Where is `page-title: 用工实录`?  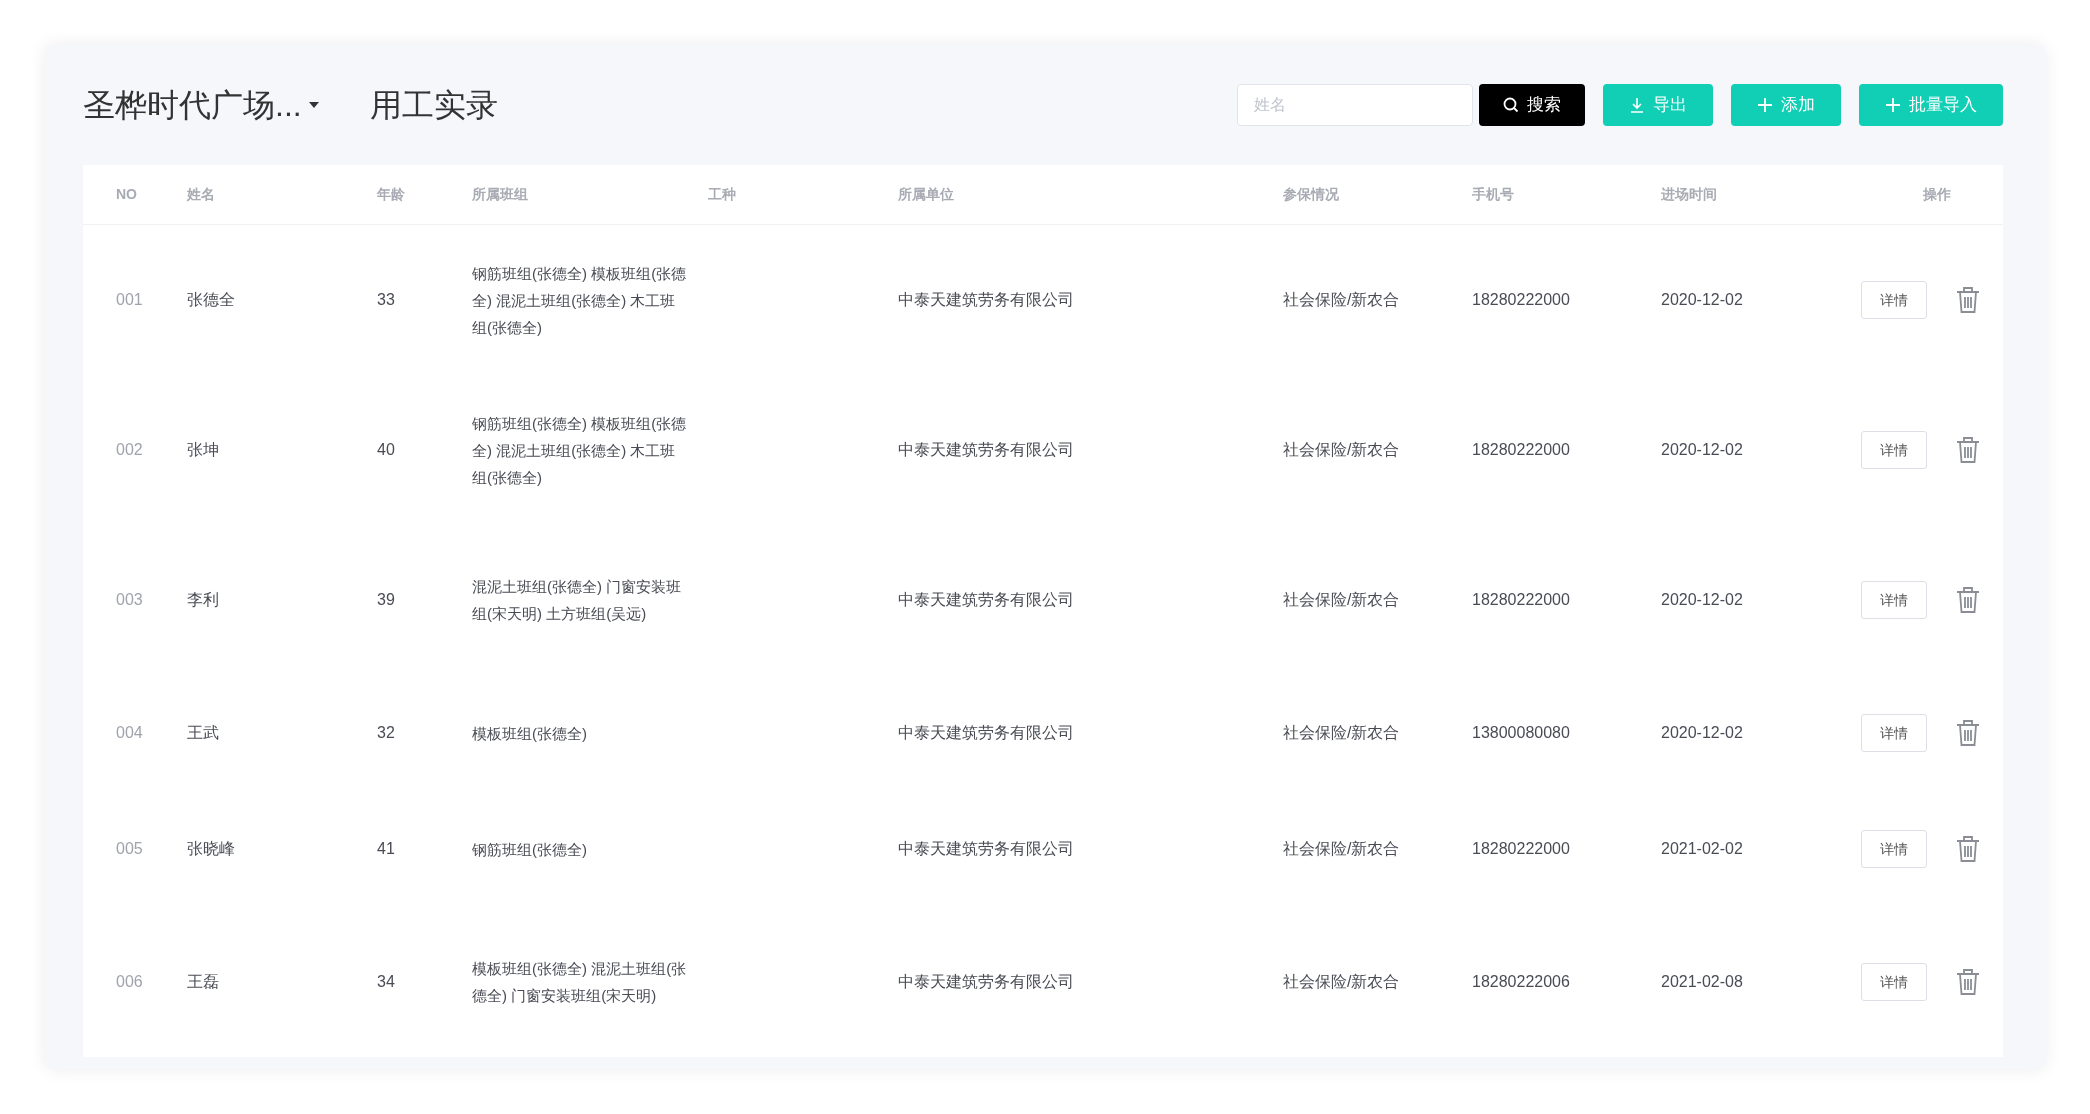
page-title: 用工实录 is located at coordinates (433, 105).